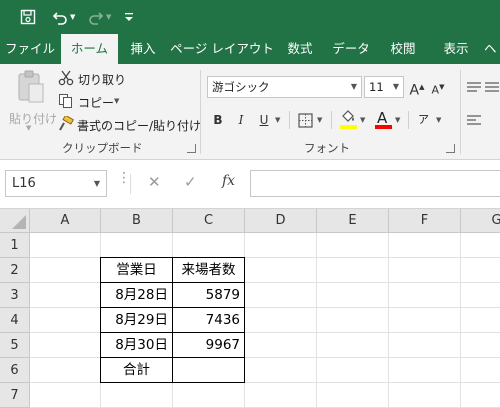  I want to click on chevron-down-icon: ▼, so click(277, 120).